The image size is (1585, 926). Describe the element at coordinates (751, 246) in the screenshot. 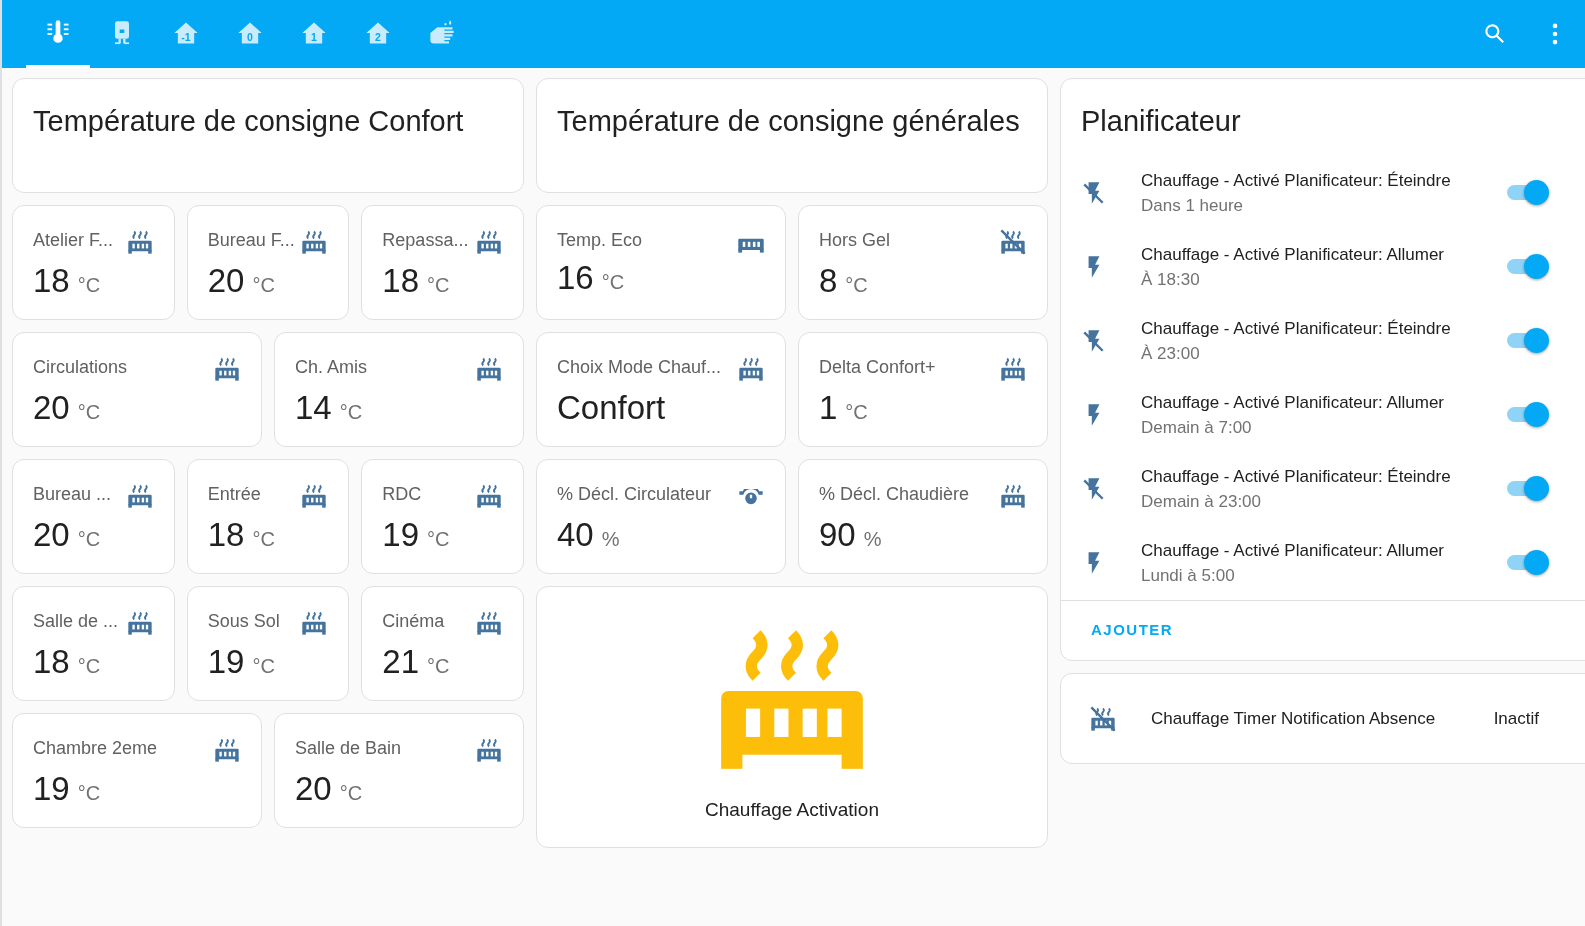

I see `radiator-icon` at that location.